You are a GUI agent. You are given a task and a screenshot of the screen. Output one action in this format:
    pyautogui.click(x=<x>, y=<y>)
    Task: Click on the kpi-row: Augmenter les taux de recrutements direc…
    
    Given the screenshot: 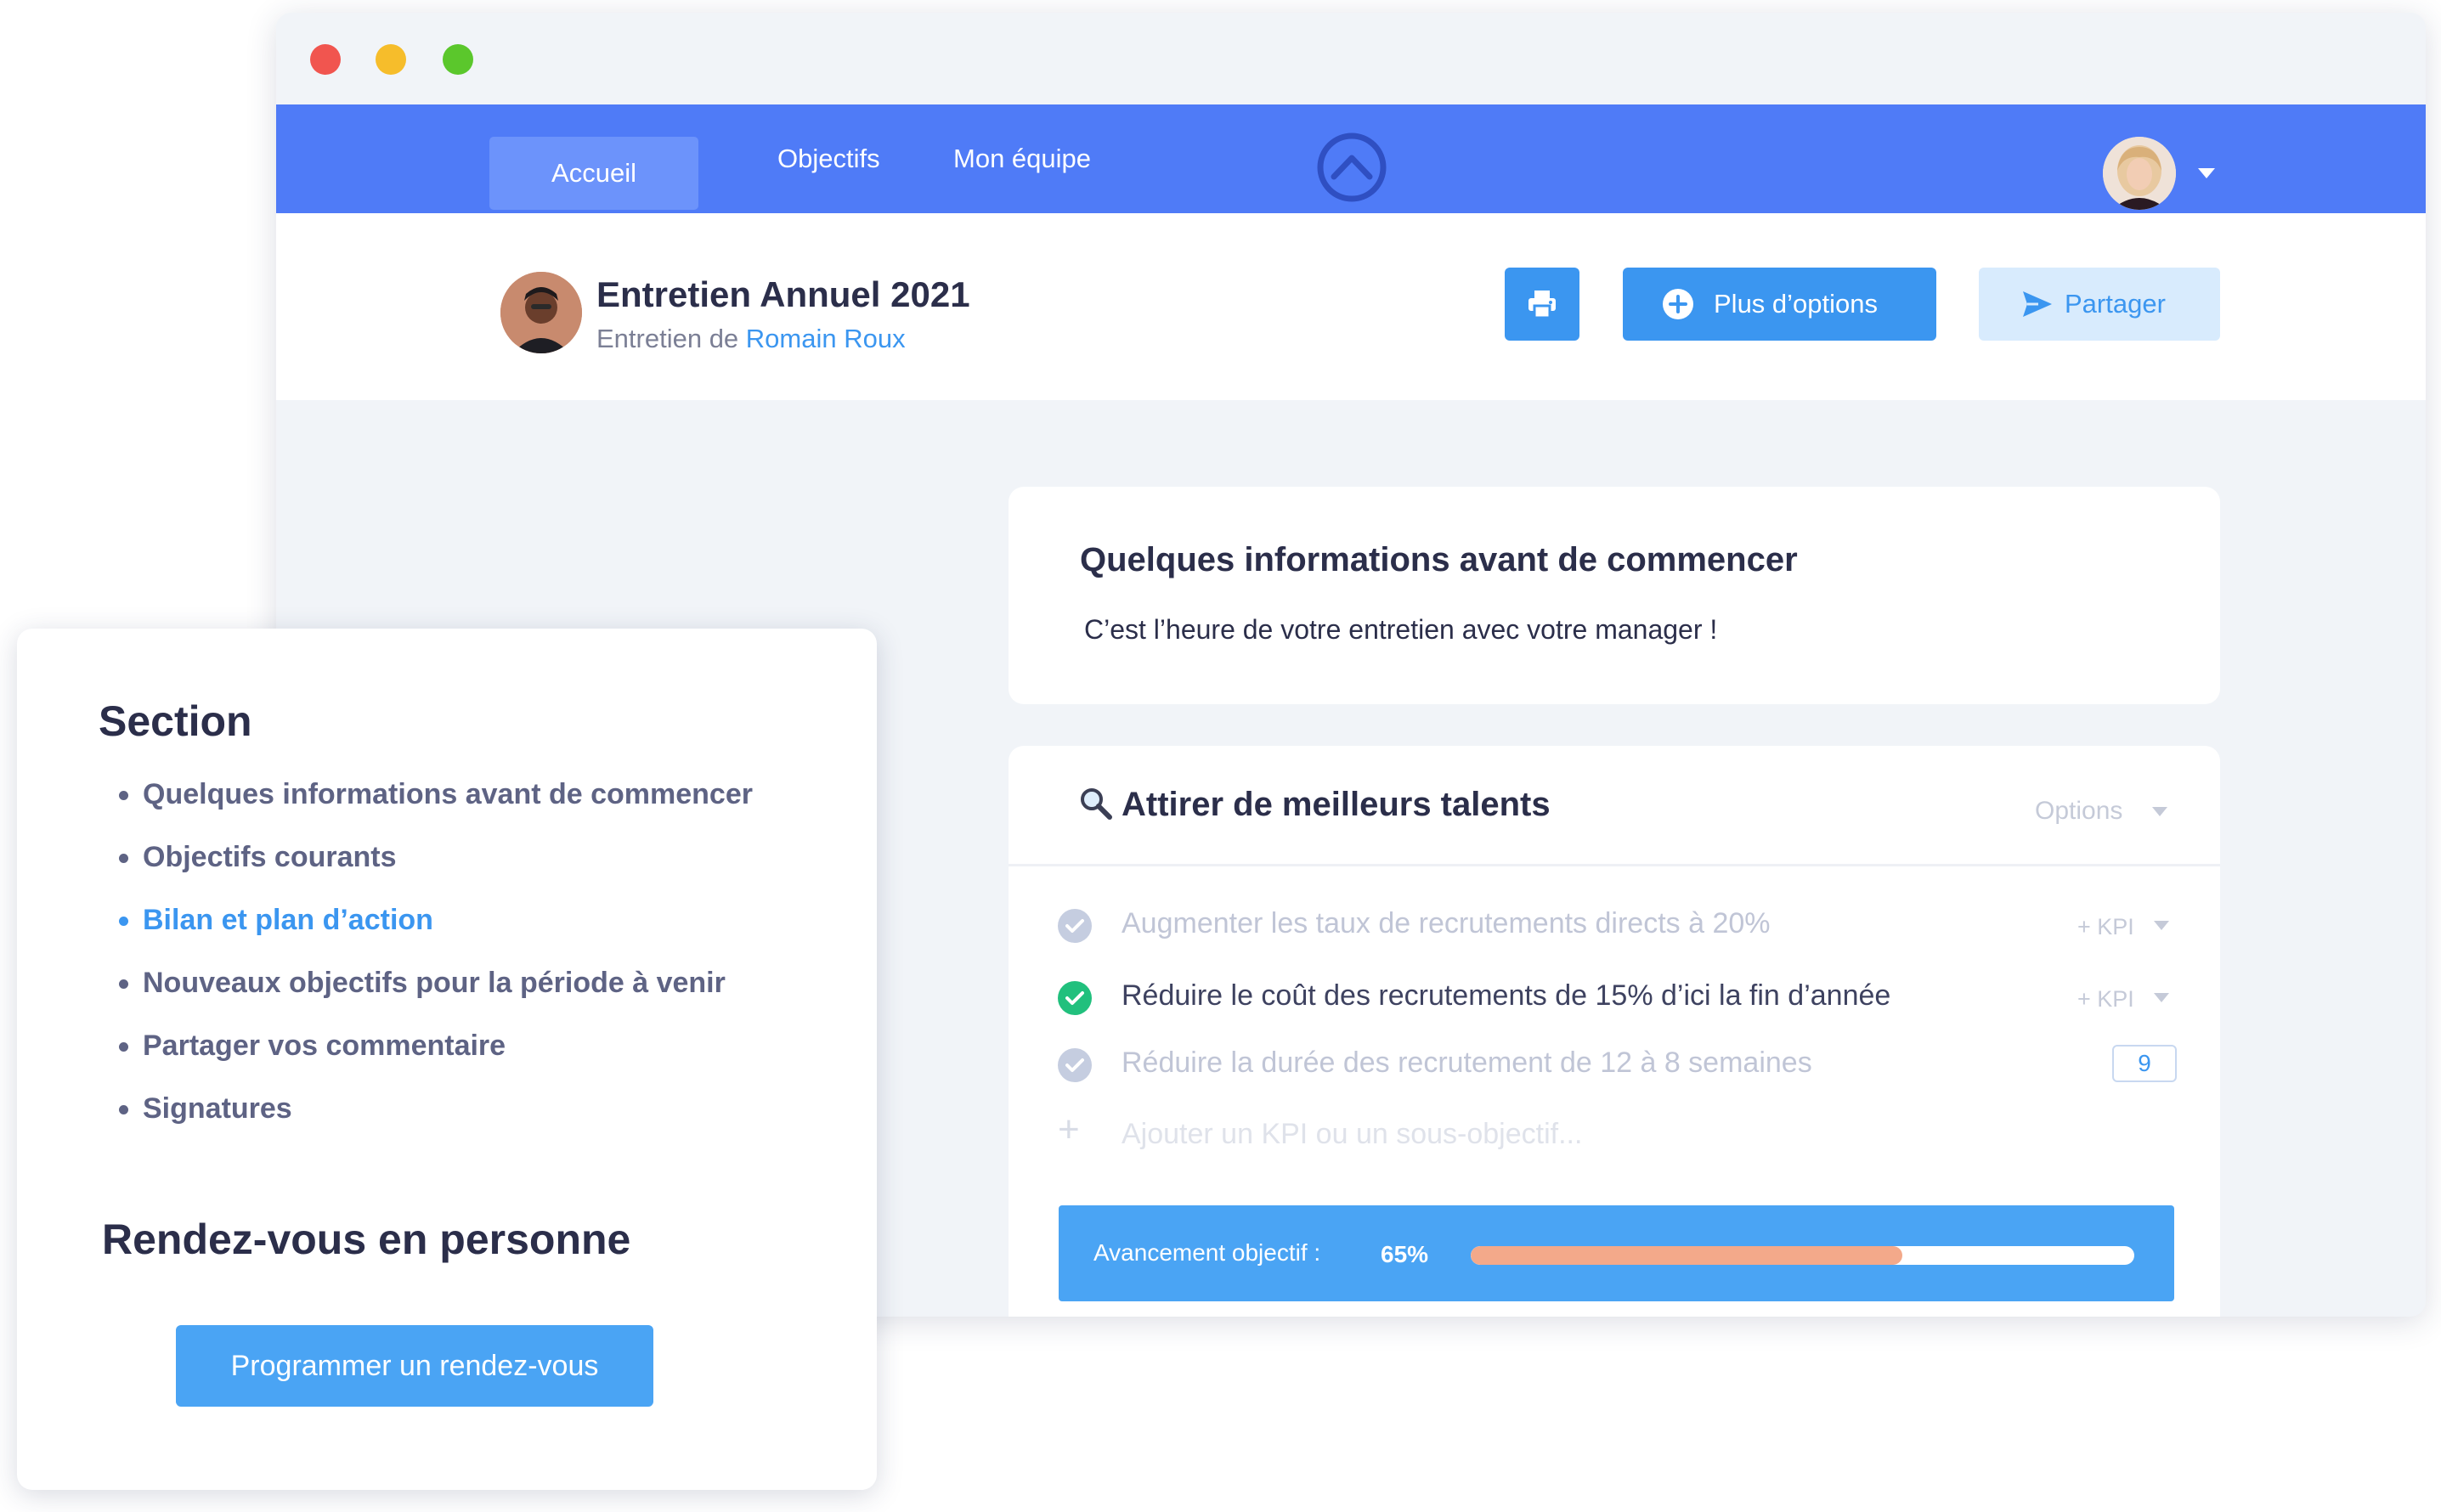 What is the action you would take?
    pyautogui.click(x=1614, y=926)
    